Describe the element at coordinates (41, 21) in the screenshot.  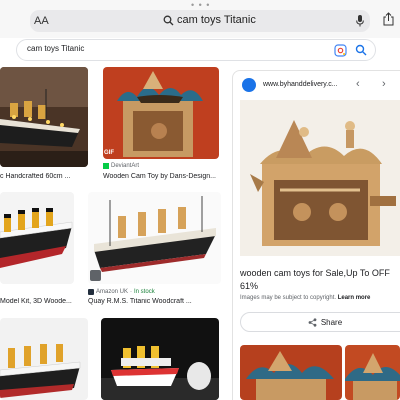
I see `reader-aa-button: AA` at that location.